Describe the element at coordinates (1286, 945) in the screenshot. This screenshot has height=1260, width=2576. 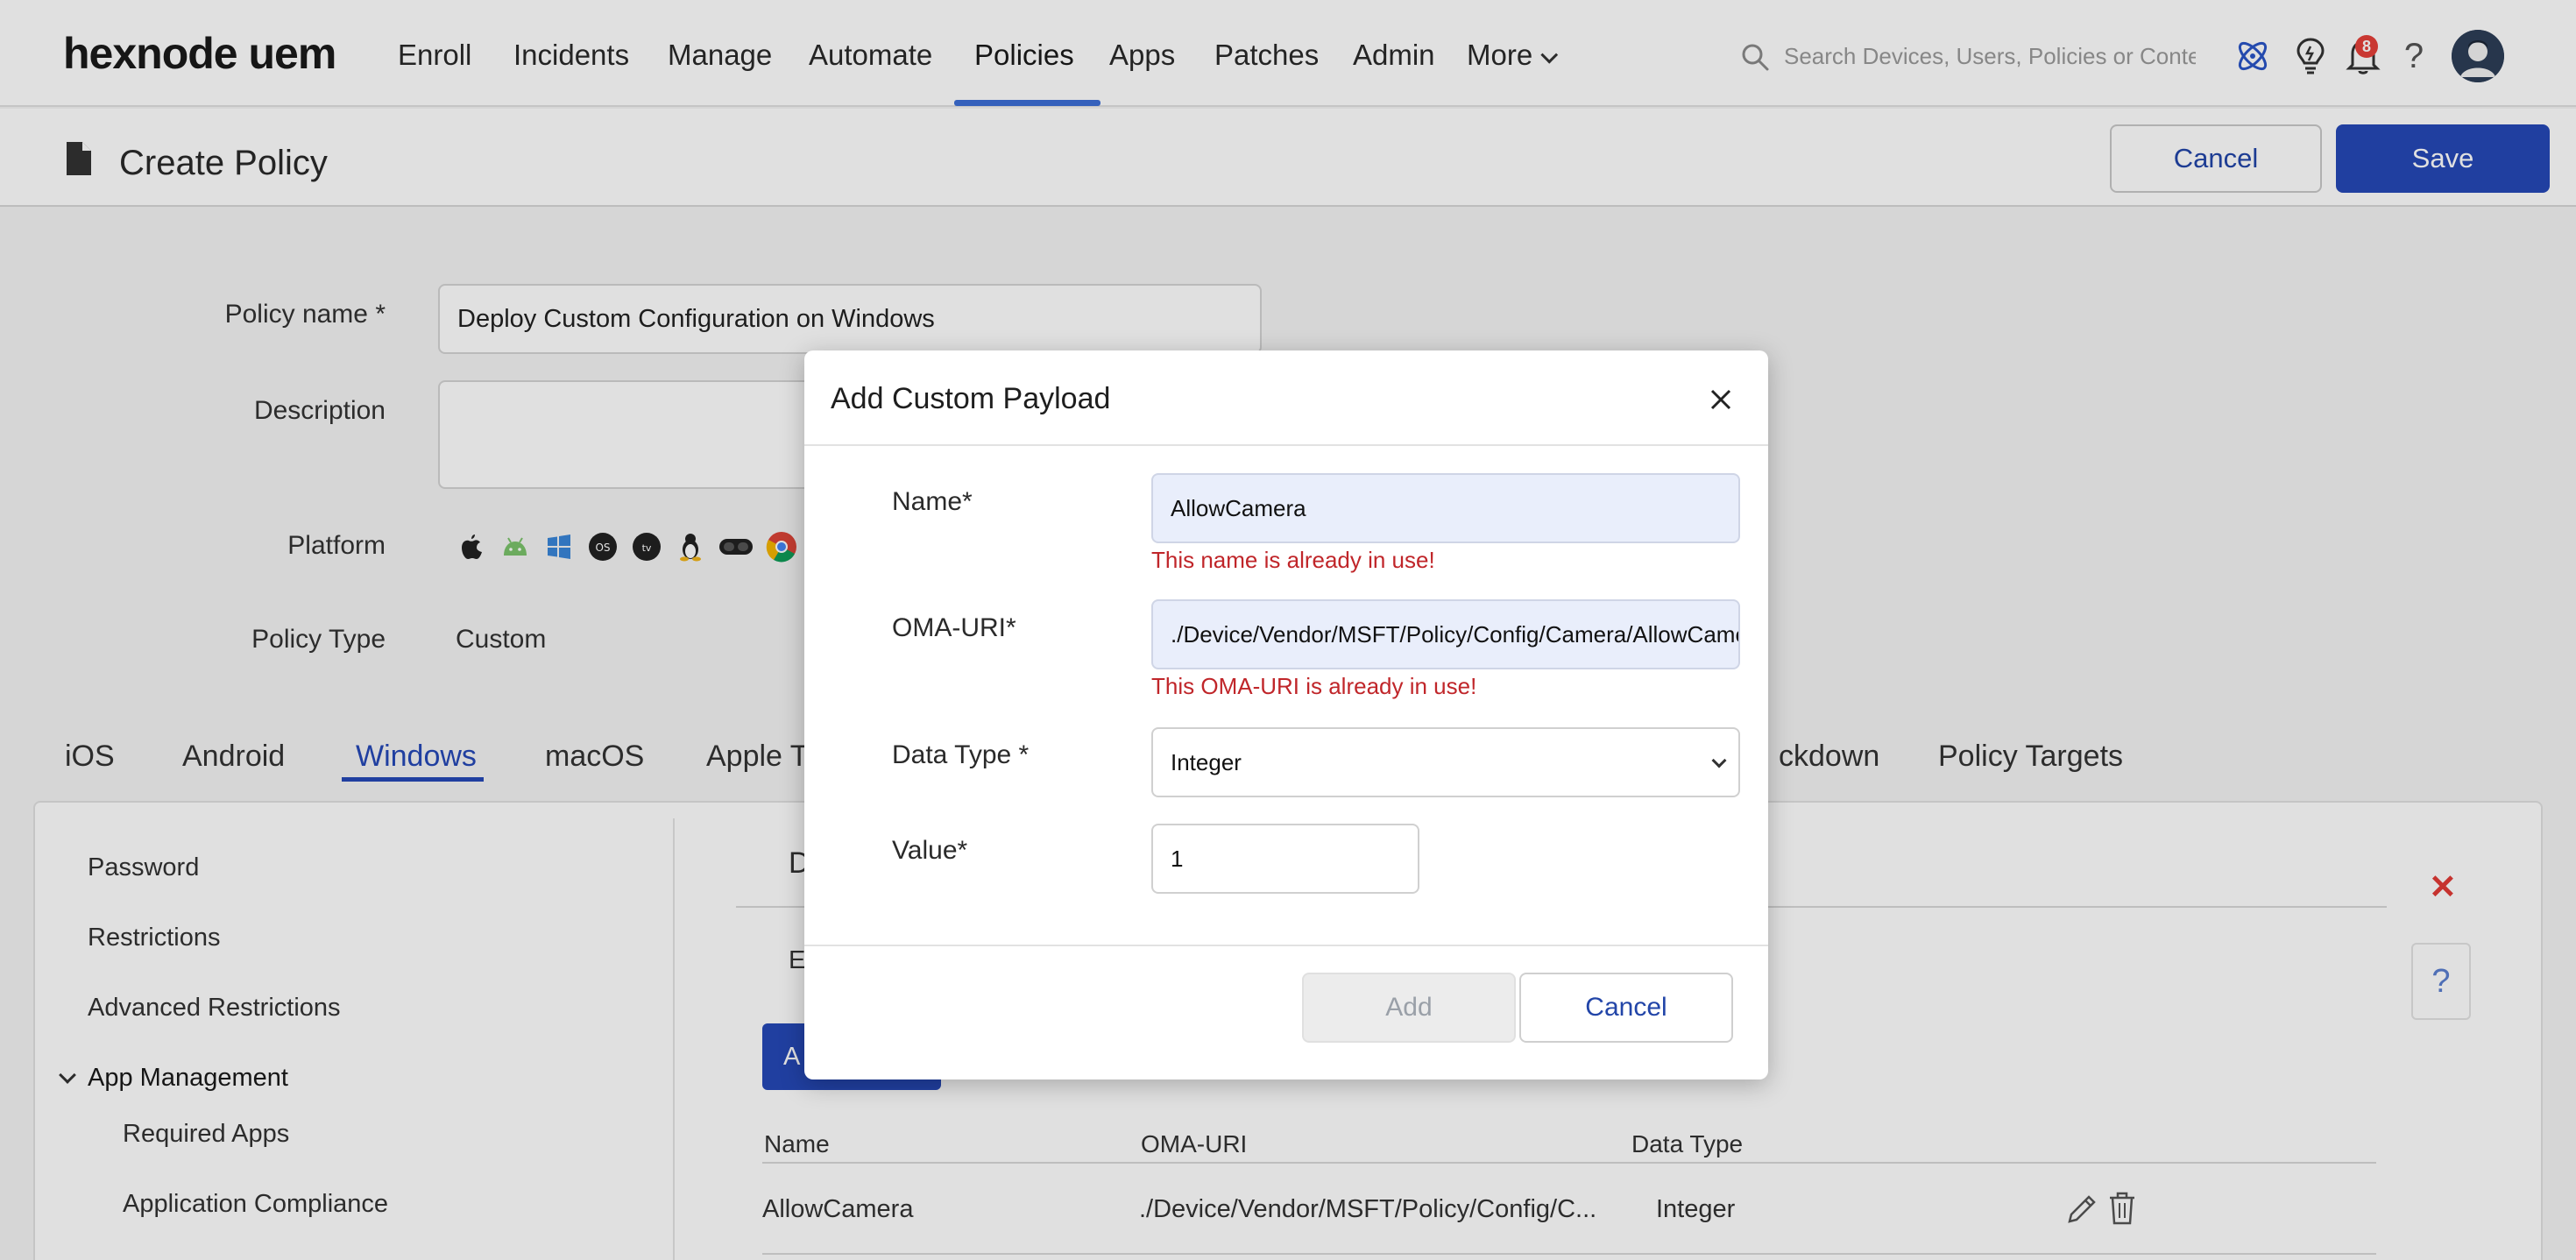
I see `dialog-footer-divider` at that location.